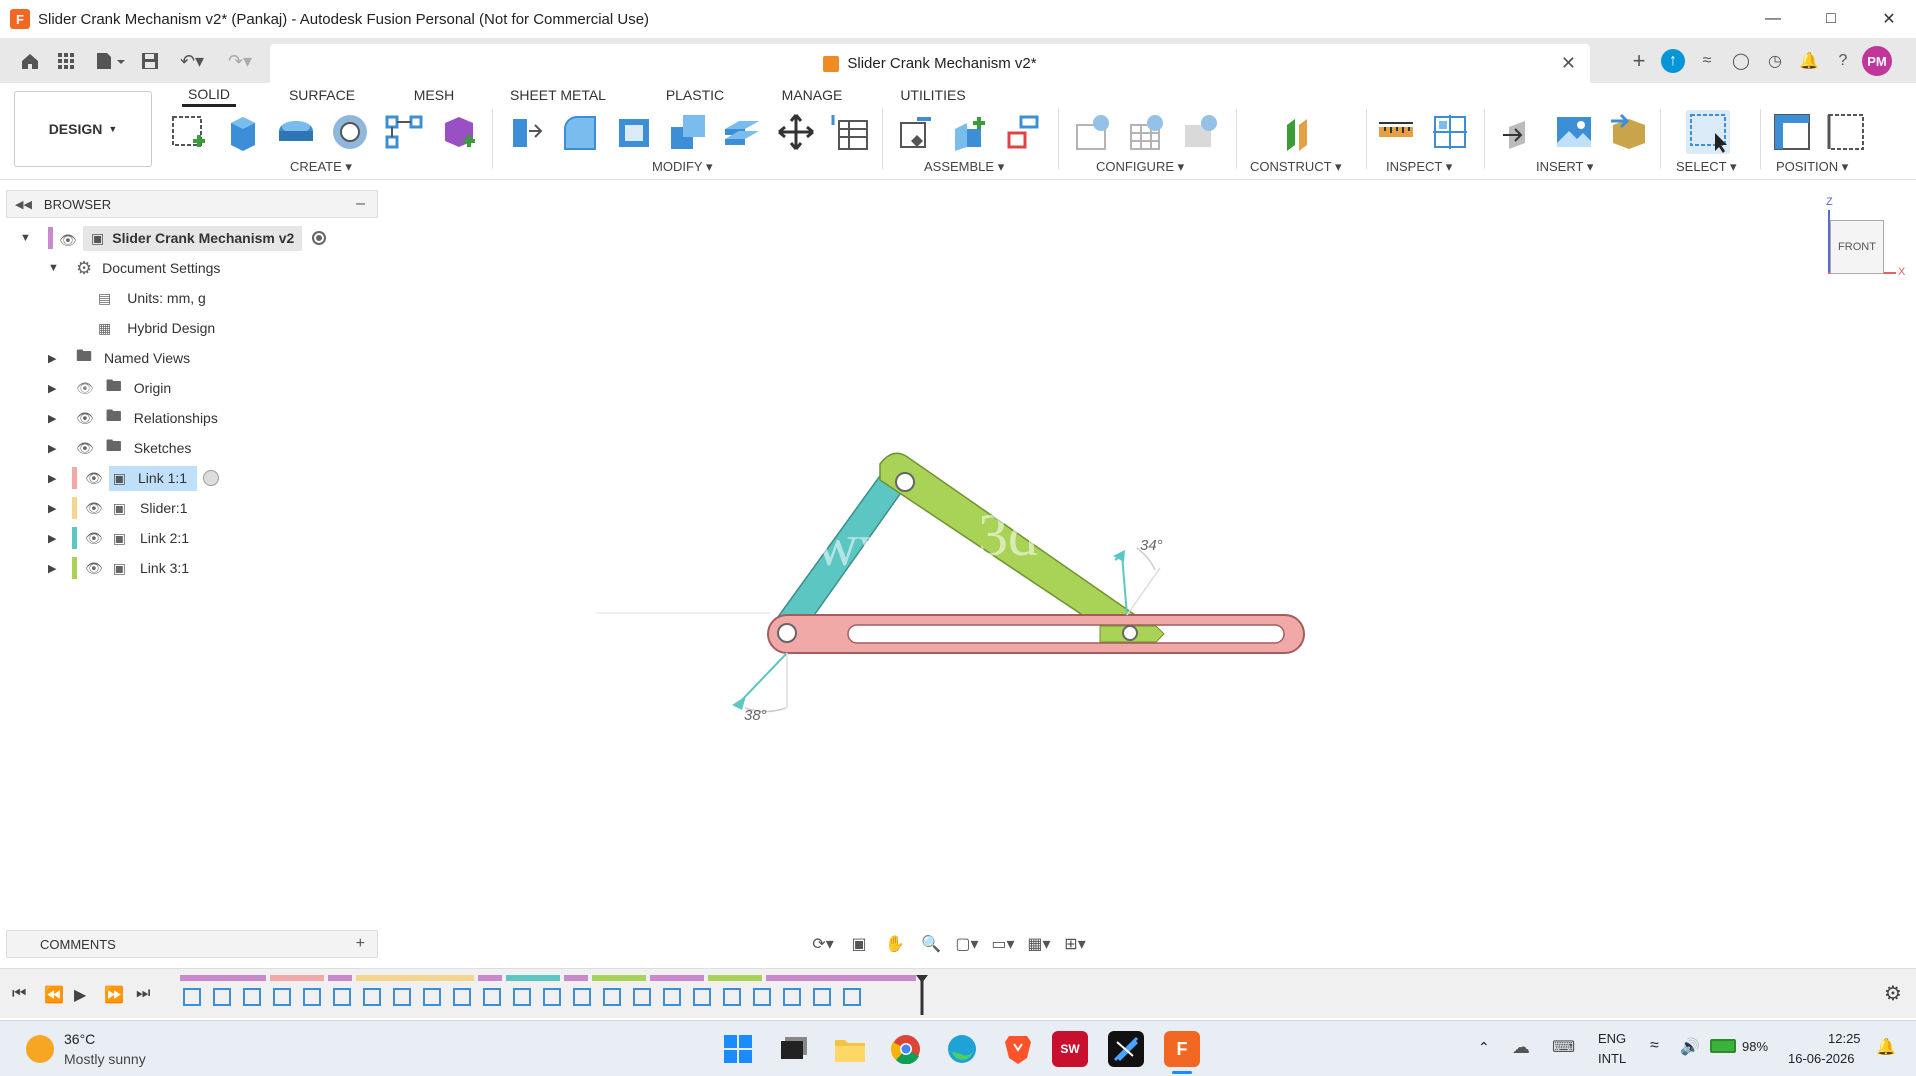 The width and height of the screenshot is (1916, 1076). Describe the element at coordinates (1843, 61) in the screenshot. I see `help-icon: ?` at that location.